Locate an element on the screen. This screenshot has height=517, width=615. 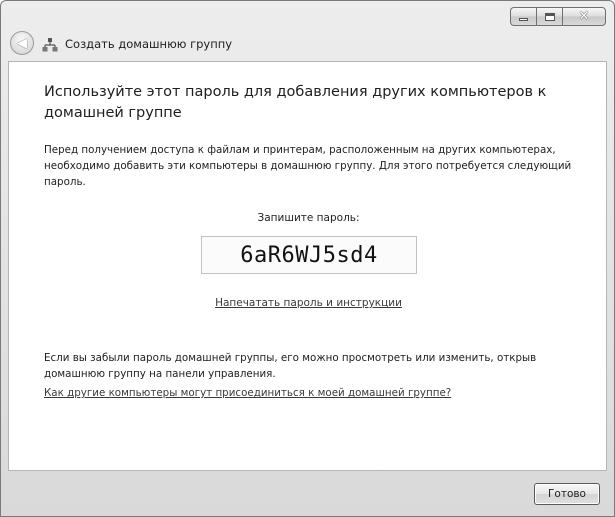
maximize-icon is located at coordinates (549, 16).